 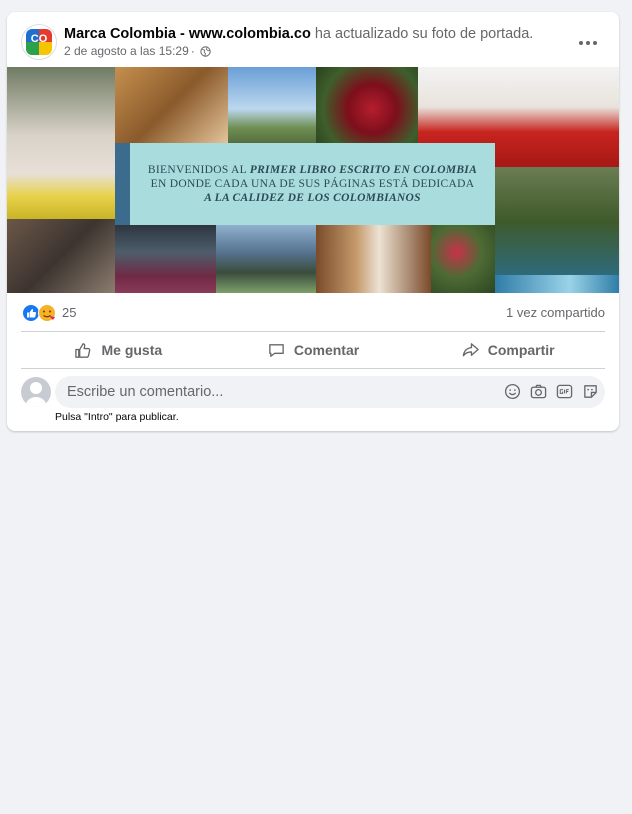 I want to click on photo-weaving, so click(x=165, y=259).